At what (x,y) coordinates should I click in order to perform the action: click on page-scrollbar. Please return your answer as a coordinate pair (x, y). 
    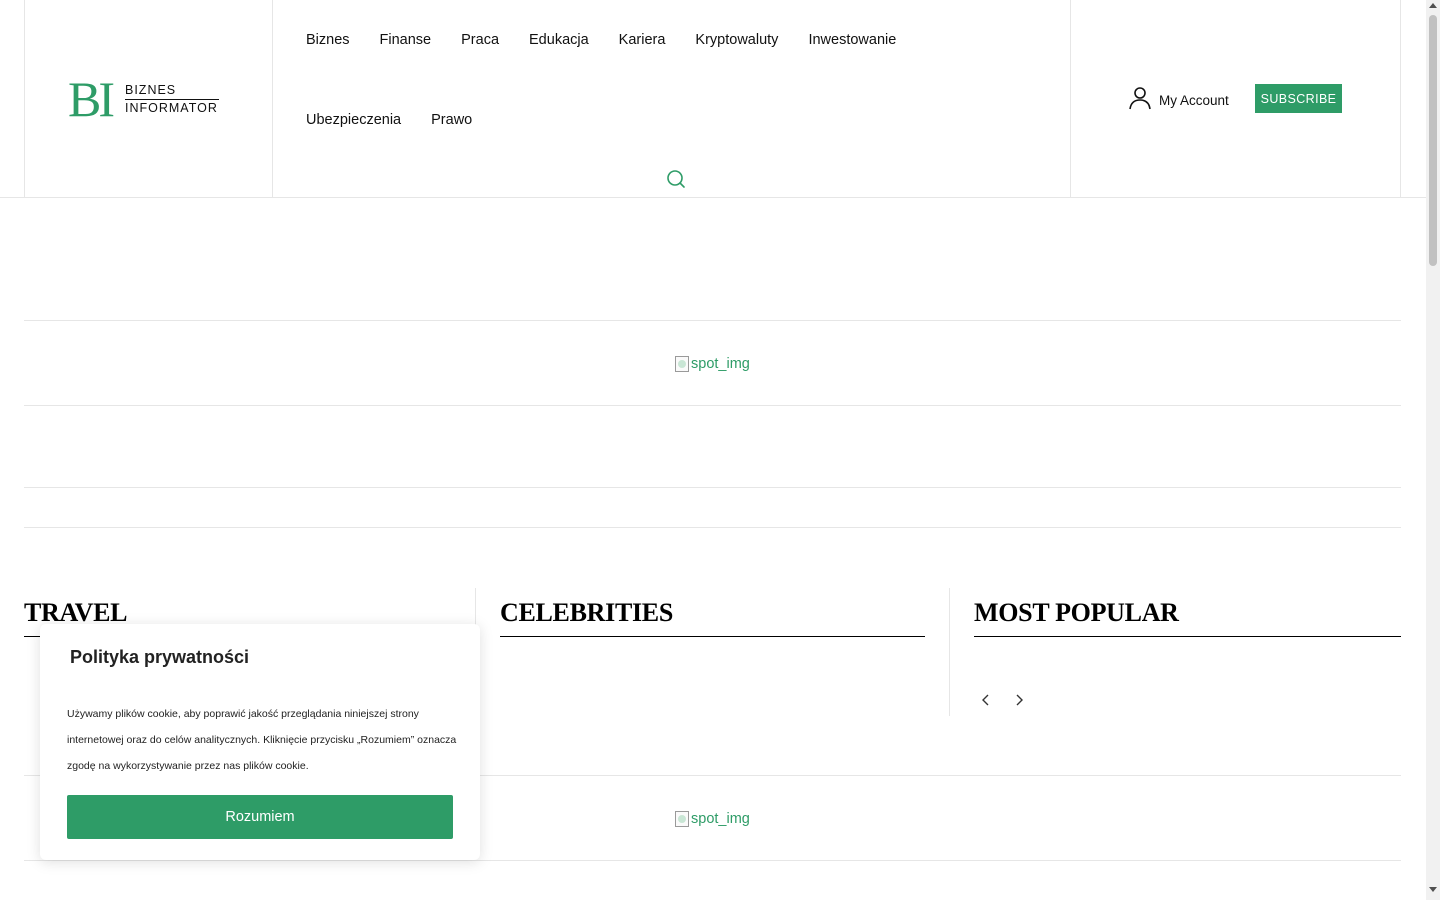
    Looking at the image, I should click on (1433, 450).